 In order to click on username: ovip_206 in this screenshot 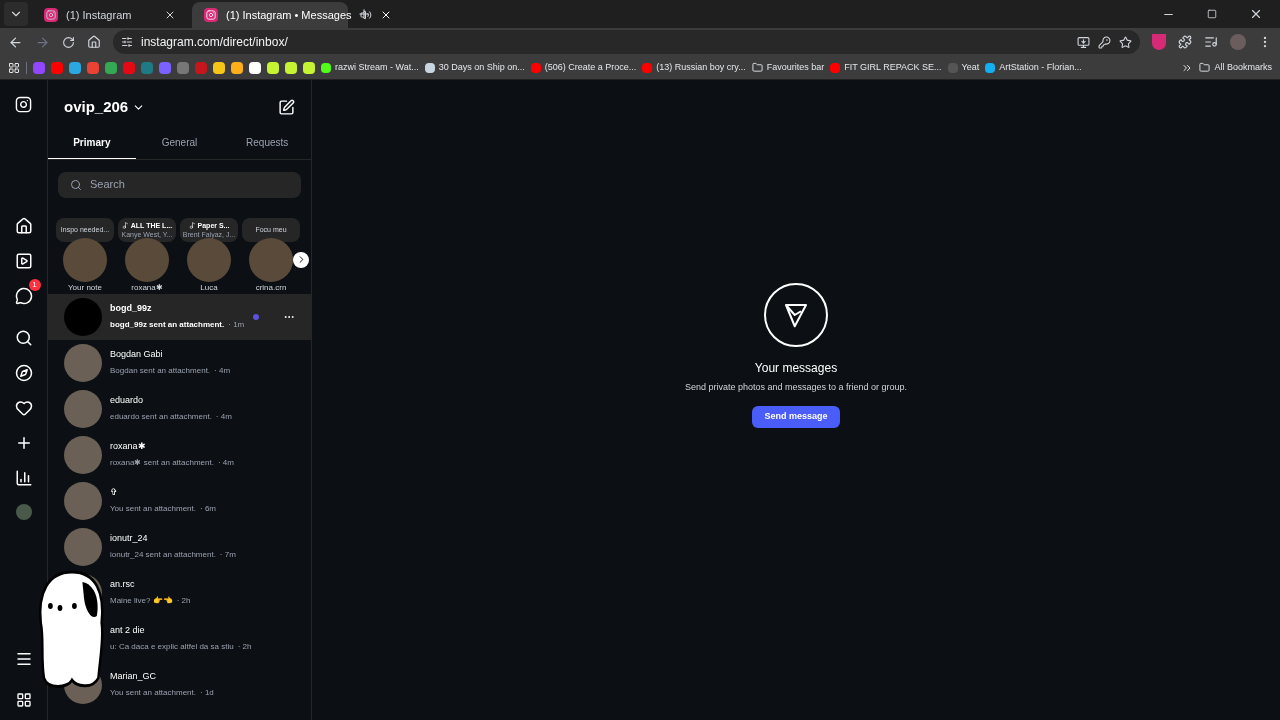, I will do `click(96, 107)`.